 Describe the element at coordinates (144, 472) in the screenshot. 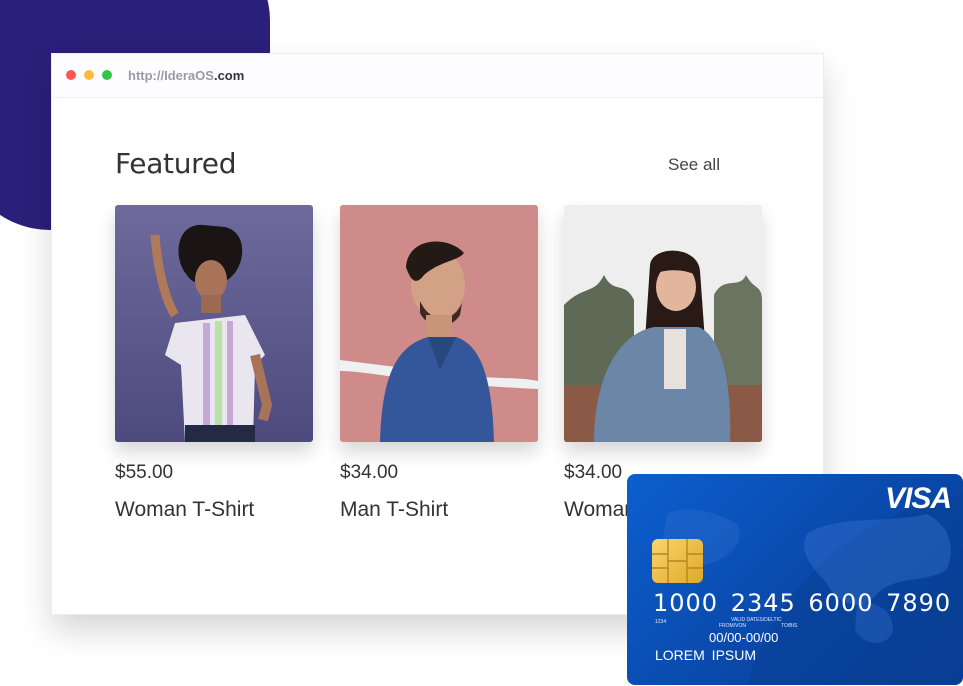

I see `product-price: $55.00` at that location.